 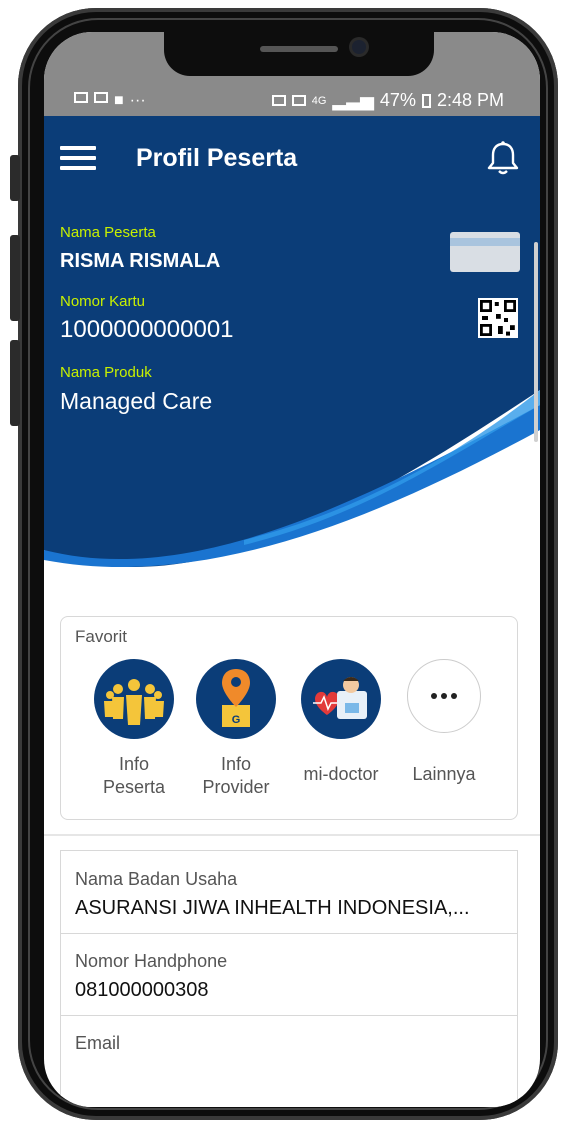 What do you see at coordinates (536, 342) in the screenshot?
I see `scrollbar` at bounding box center [536, 342].